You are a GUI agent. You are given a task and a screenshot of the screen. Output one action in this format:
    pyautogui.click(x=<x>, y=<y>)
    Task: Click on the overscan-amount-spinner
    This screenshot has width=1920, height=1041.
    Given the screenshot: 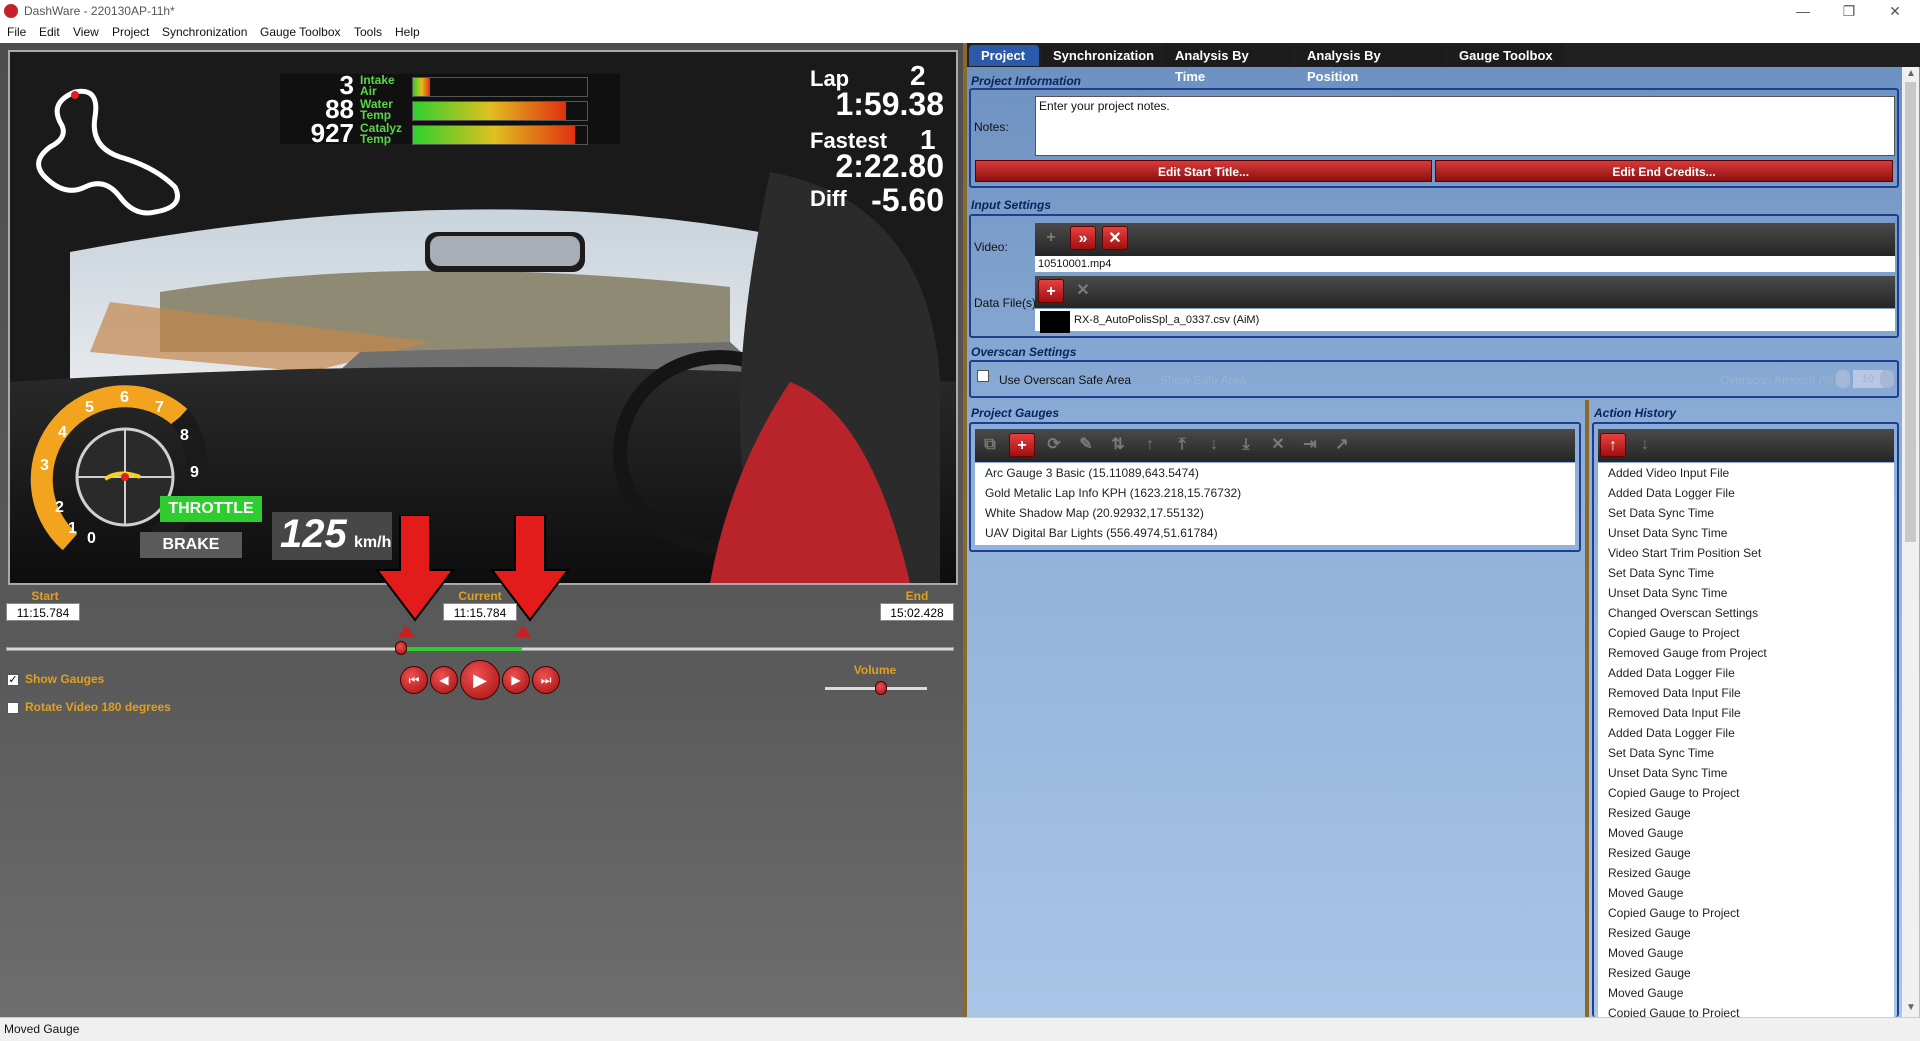 What is the action you would take?
    pyautogui.click(x=1887, y=379)
    